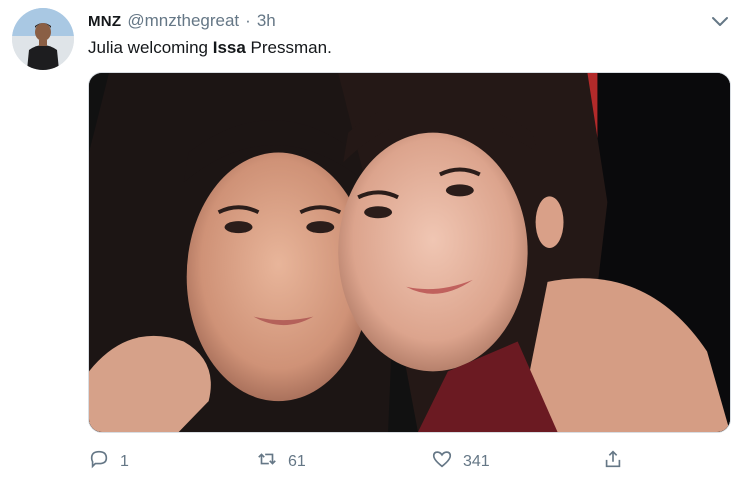 This screenshot has width=750, height=480. What do you see at coordinates (409, 462) in the screenshot?
I see `tweet-actions: 1 61 341` at bounding box center [409, 462].